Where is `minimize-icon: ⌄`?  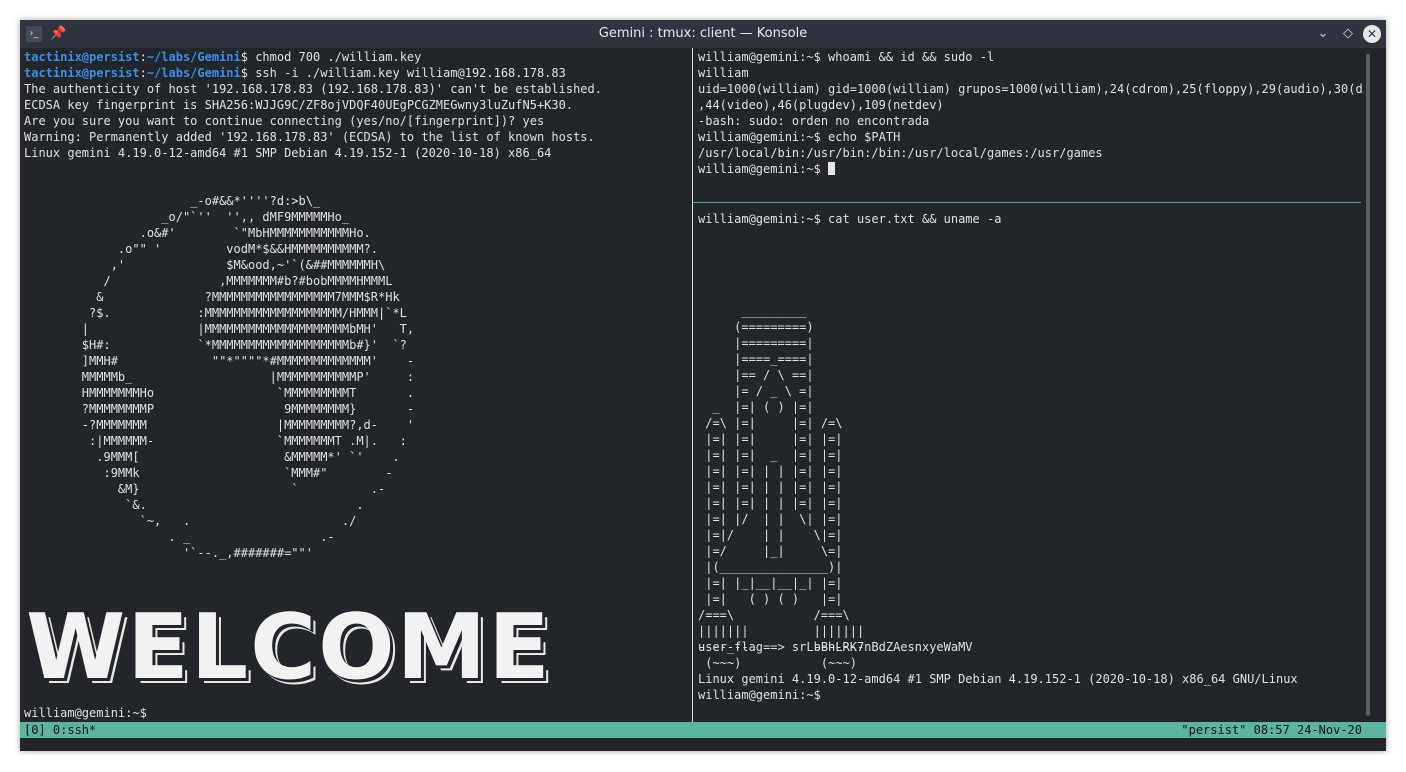
minimize-icon: ⌄ is located at coordinates (1323, 34).